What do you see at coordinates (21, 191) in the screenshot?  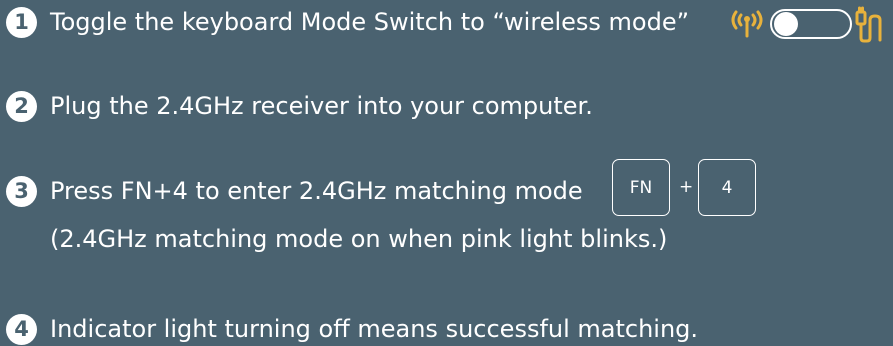 I see `step-3-number-badge: 3` at bounding box center [21, 191].